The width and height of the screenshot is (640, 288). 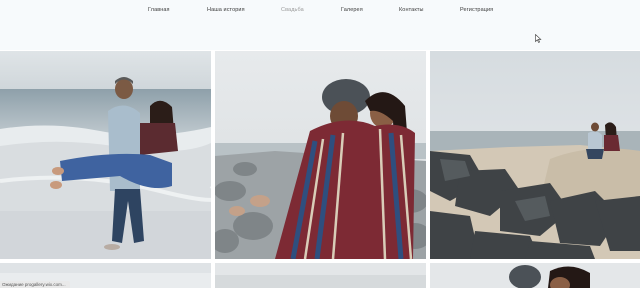 What do you see at coordinates (538, 38) in the screenshot?
I see `mouse-cursor-icon` at bounding box center [538, 38].